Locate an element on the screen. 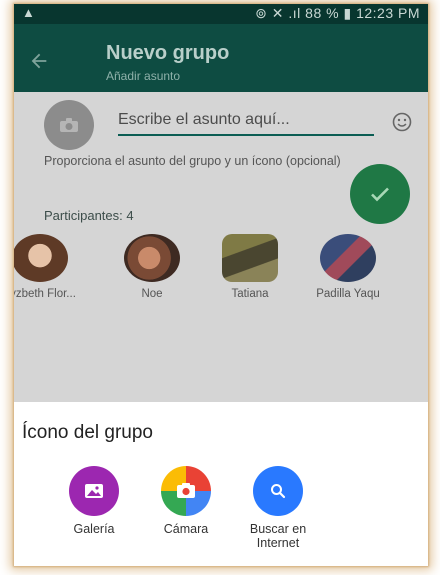 This screenshot has height=575, width=440. search-label-line1: Buscar en is located at coordinates (278, 529).